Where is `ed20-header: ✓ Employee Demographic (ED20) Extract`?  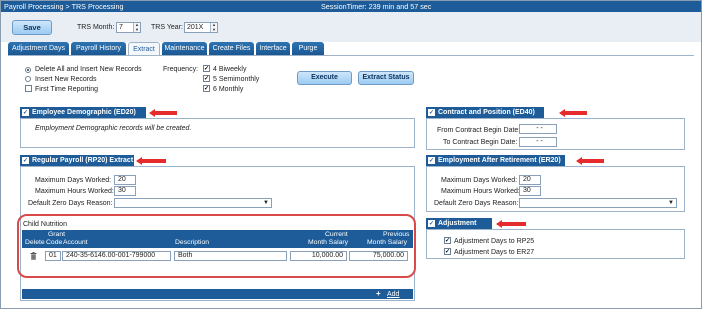 ed20-header: ✓ Employee Demographic (ED20) Extract is located at coordinates (83, 117).